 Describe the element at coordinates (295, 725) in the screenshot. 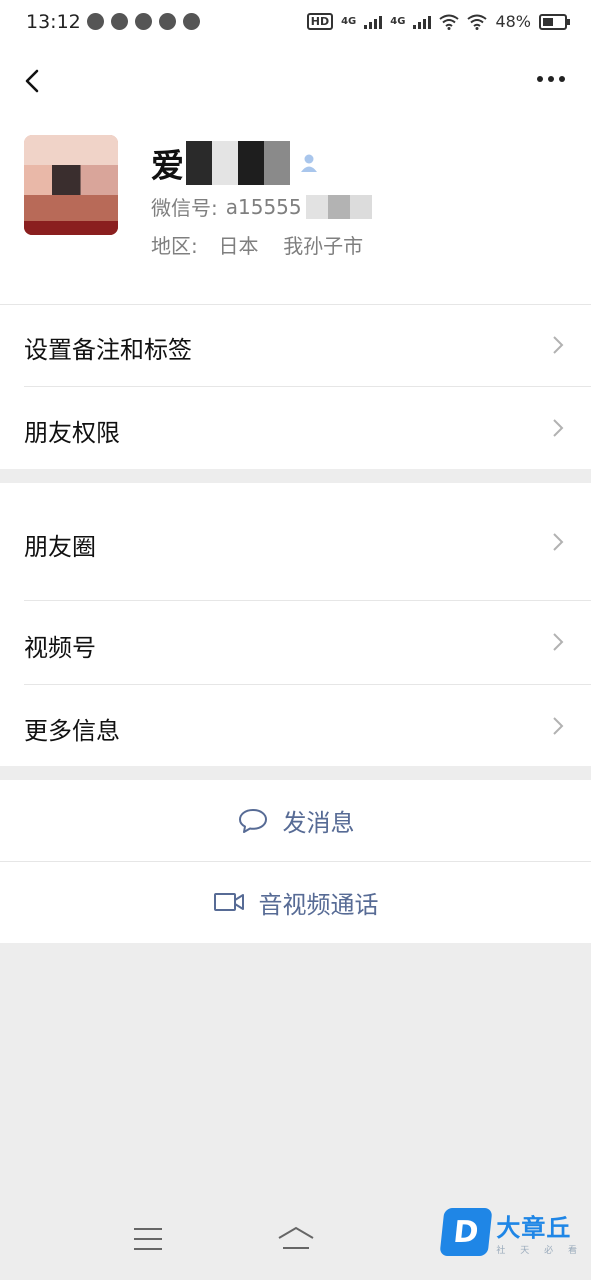

I see `menu-row-more-info: 更多信息` at that location.